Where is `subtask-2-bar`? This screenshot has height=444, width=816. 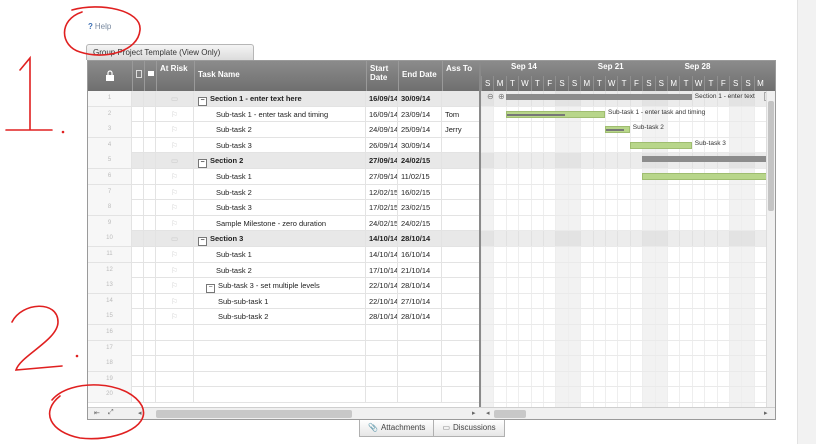
subtask-2-bar is located at coordinates (617, 130).